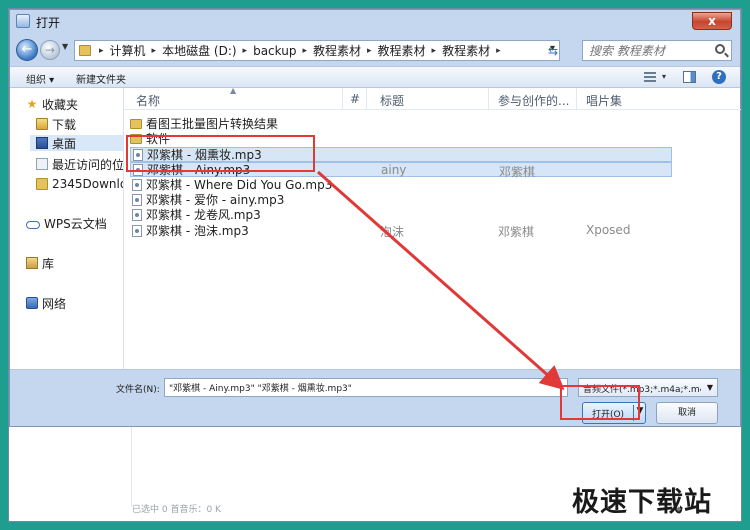 This screenshot has width=750, height=530. Describe the element at coordinates (32, 263) in the screenshot. I see `library-icon` at that location.